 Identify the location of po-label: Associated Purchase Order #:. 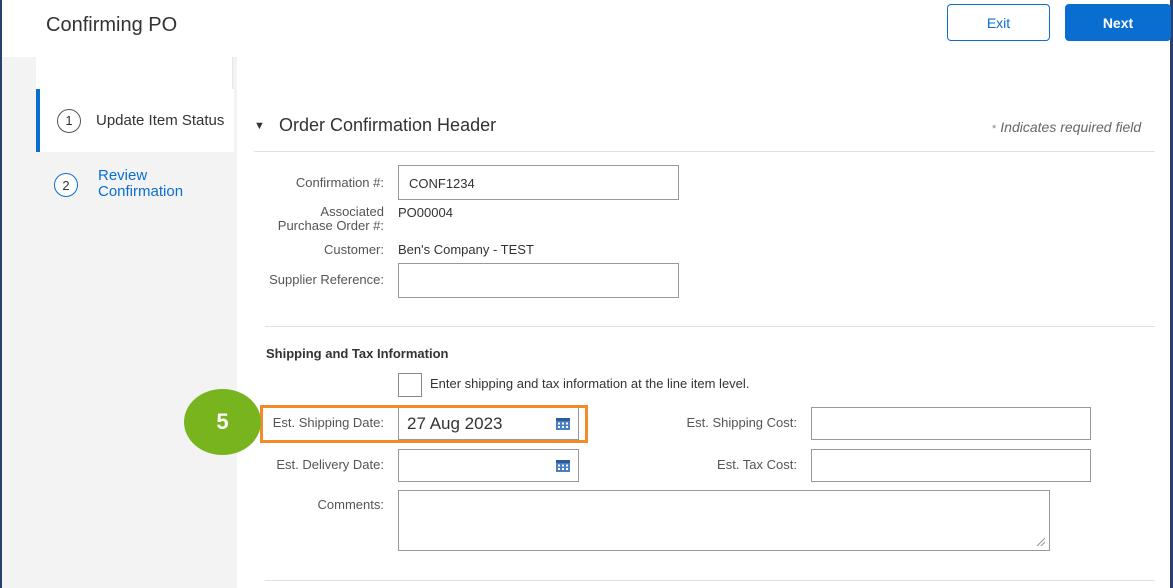
(318, 219).